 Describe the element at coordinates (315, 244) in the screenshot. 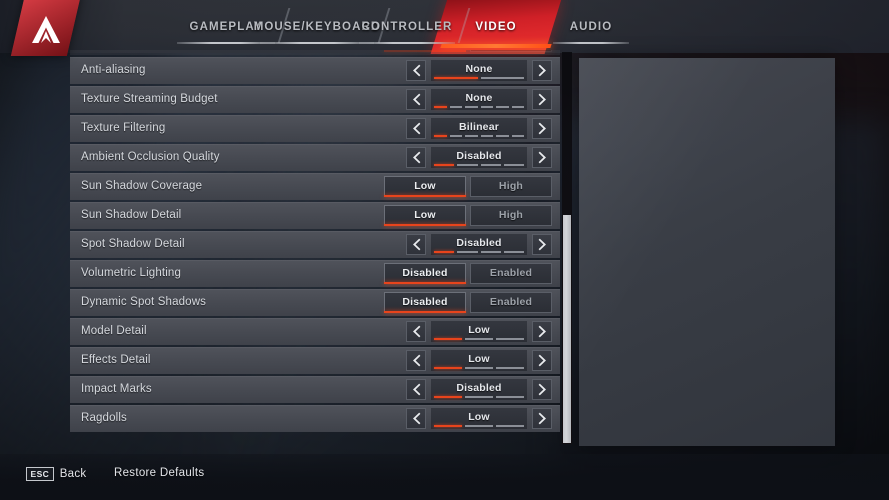

I see `setting-row-spot-shadow-detail: Spot Shadow Detail Disabled` at that location.